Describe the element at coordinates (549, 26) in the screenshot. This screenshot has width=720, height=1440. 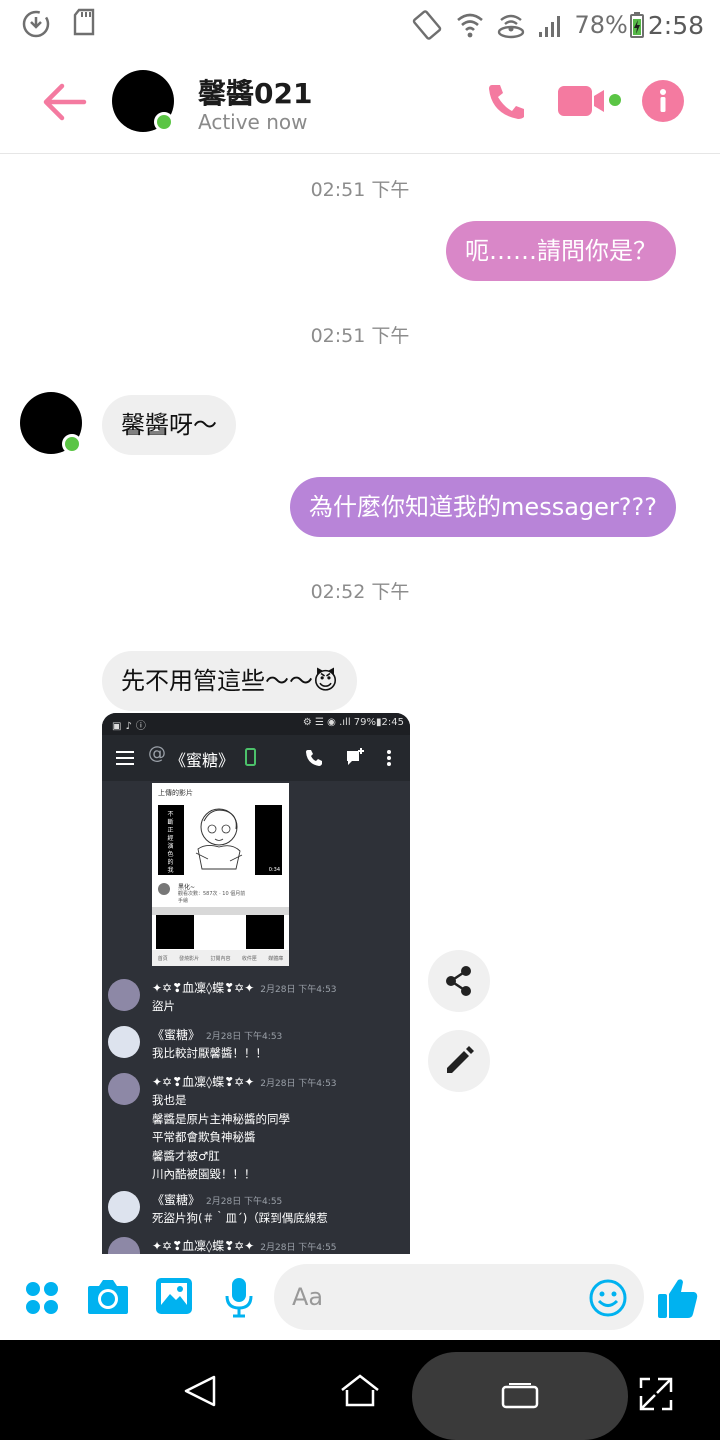
I see `signal-icon` at that location.